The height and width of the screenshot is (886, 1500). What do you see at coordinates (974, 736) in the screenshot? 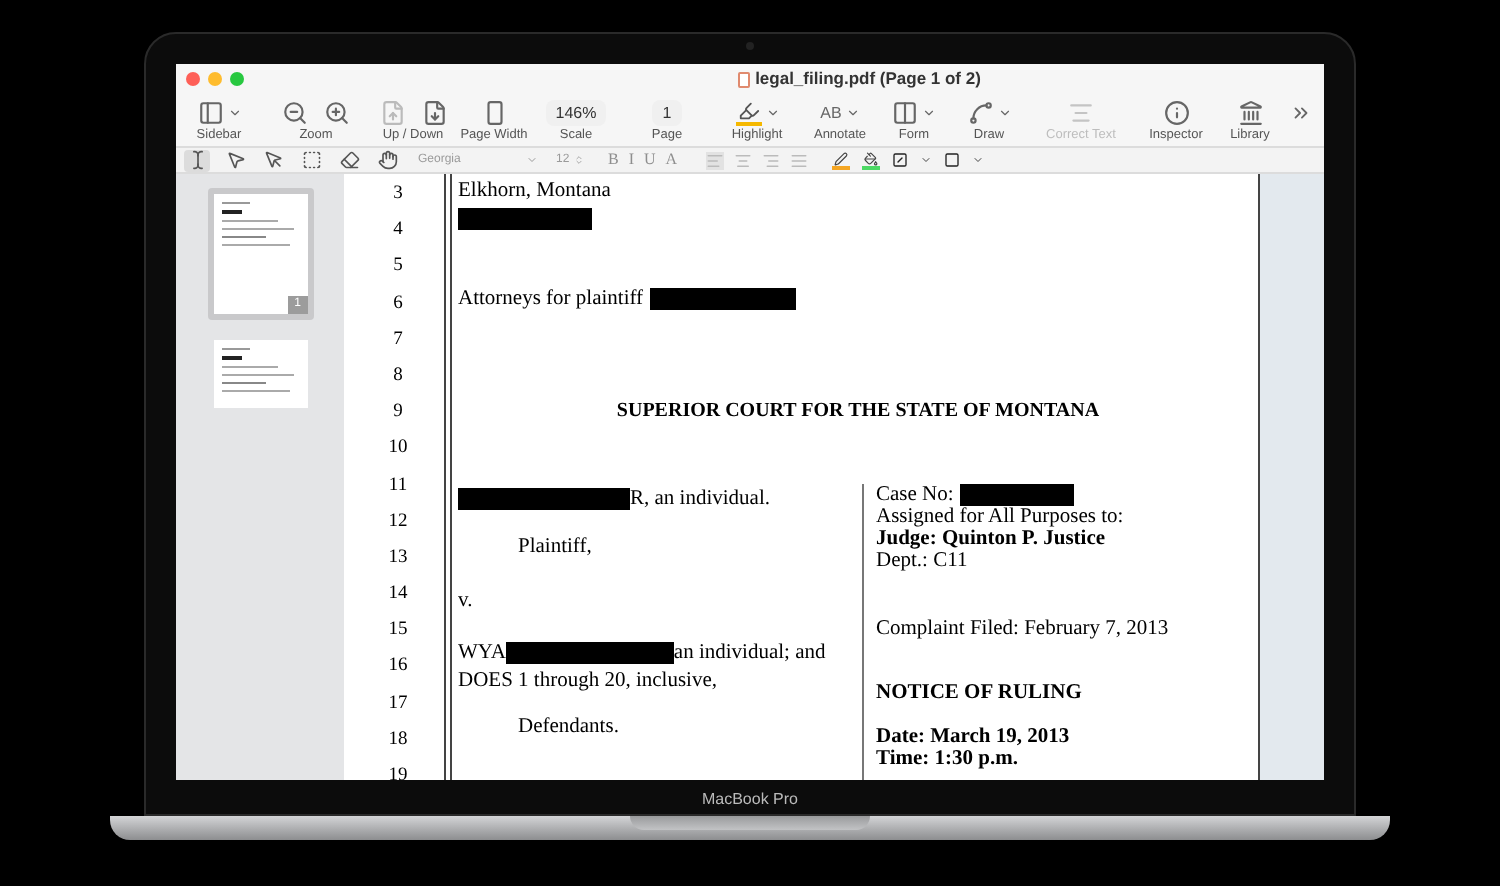
I see `hearing-date: Date: March 19, 2013` at bounding box center [974, 736].